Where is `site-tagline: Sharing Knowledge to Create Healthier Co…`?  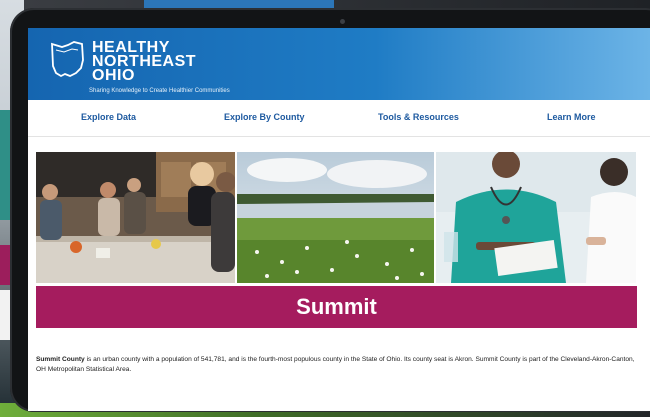
site-tagline: Sharing Knowledge to Create Healthier Co… is located at coordinates (159, 91).